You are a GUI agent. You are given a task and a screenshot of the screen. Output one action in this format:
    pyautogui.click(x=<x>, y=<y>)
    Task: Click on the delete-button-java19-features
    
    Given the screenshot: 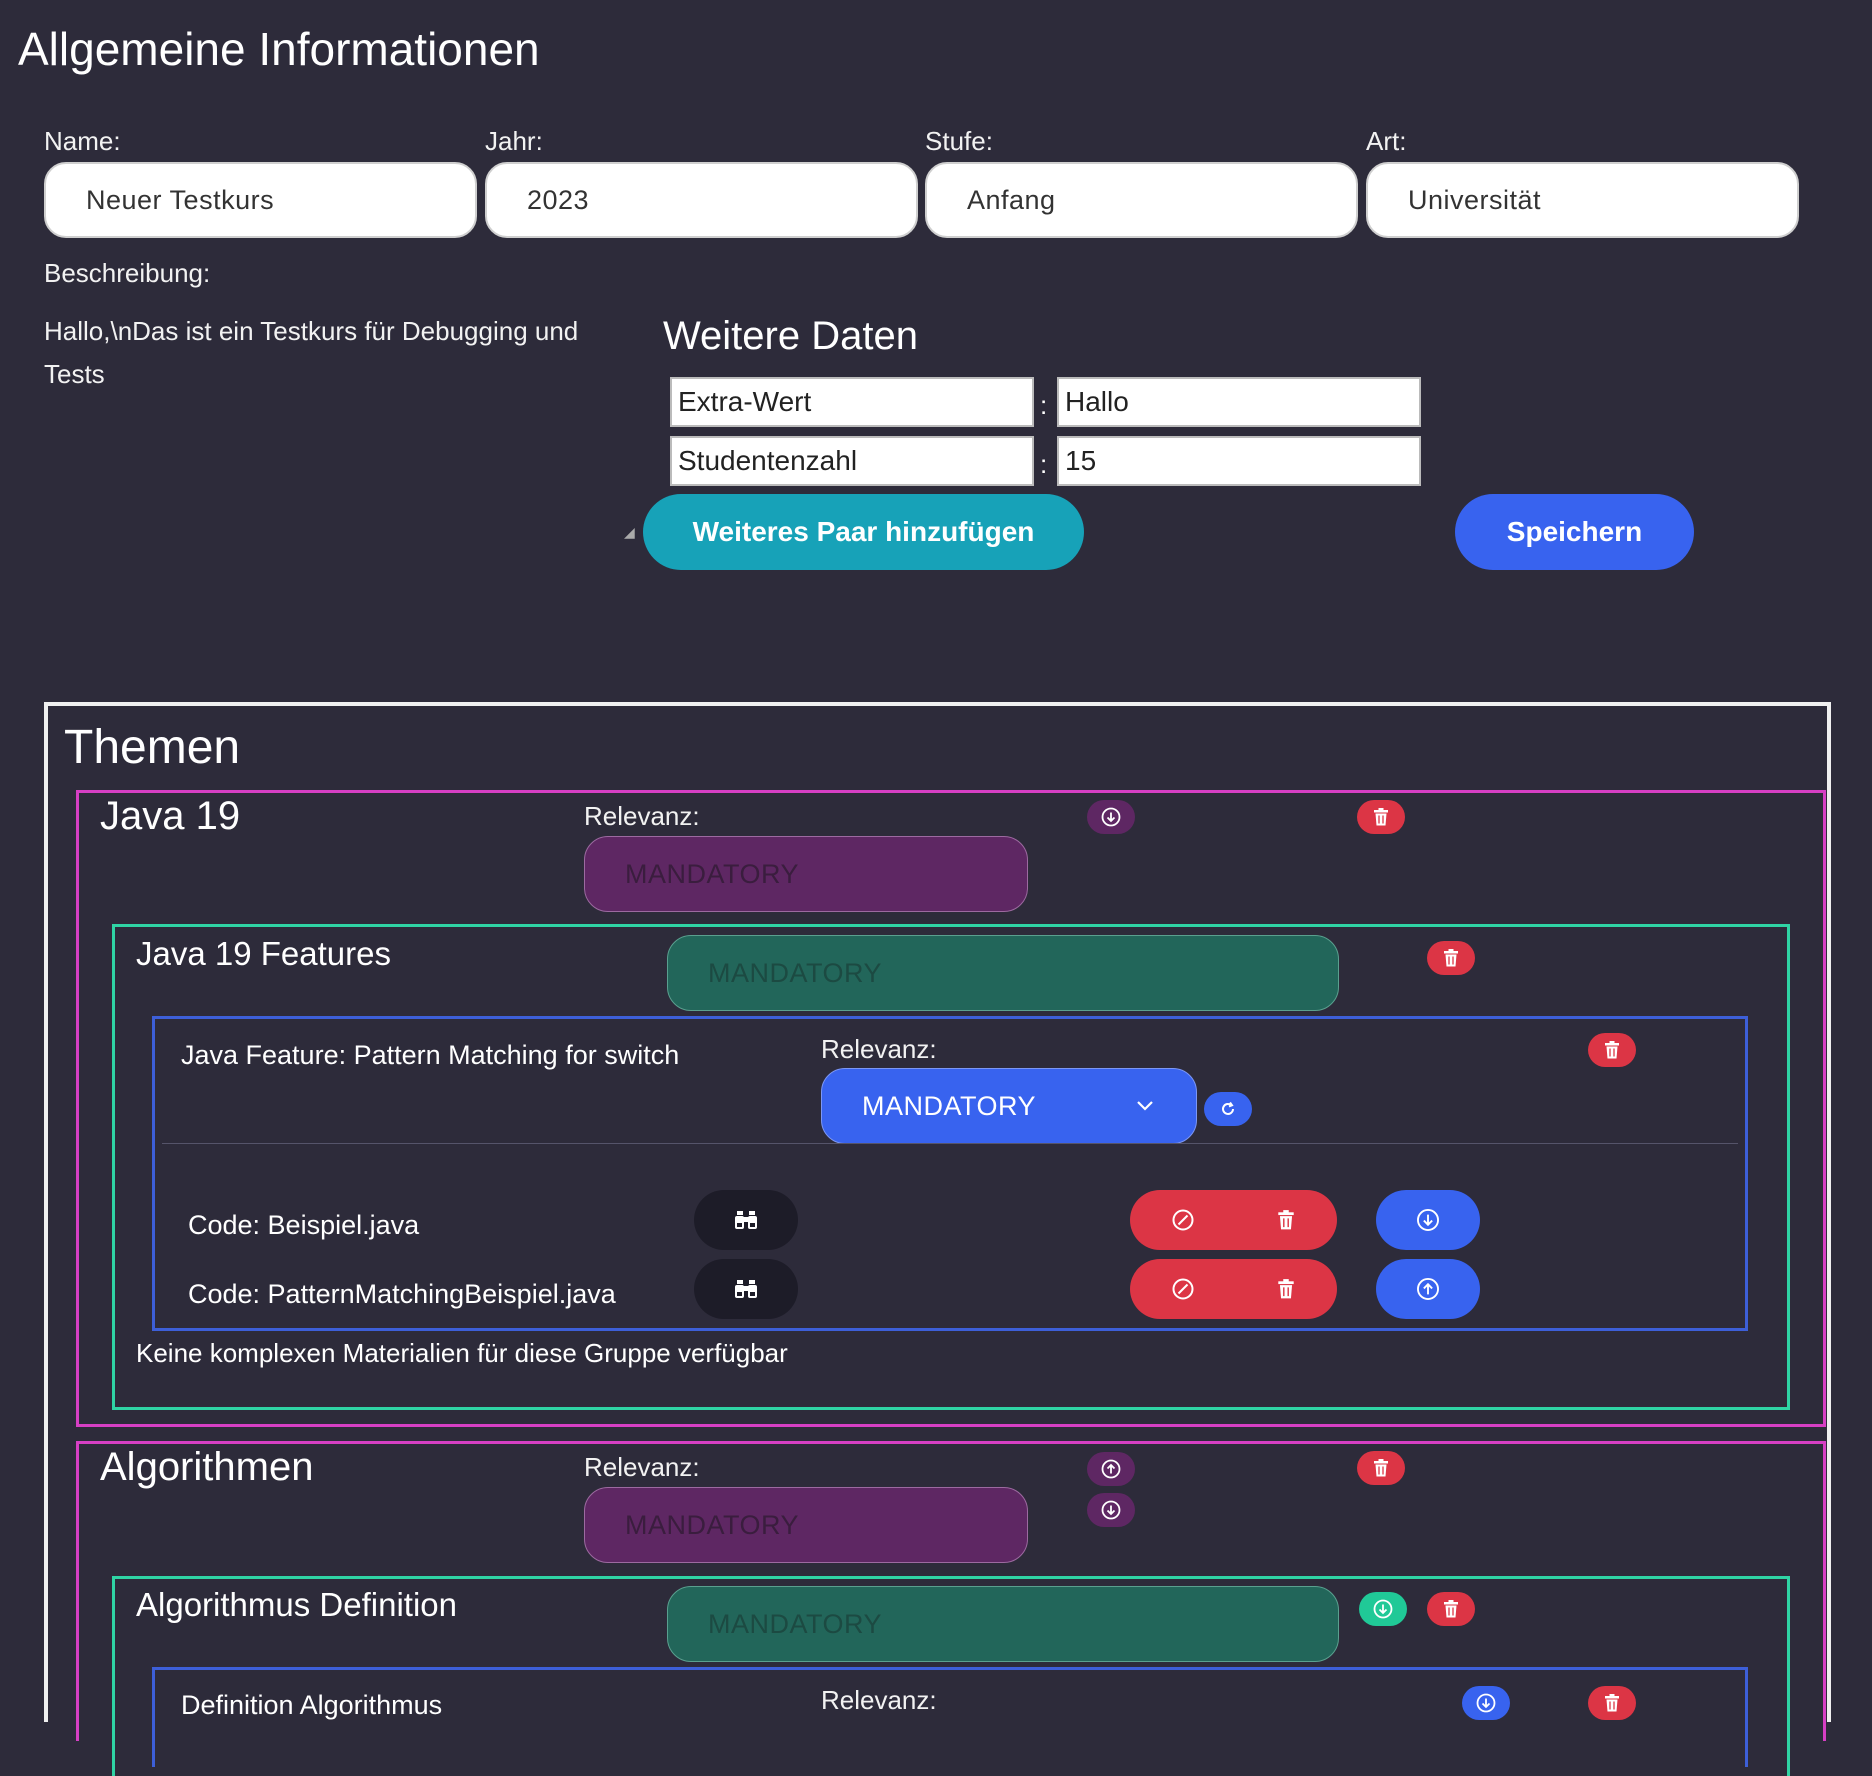 What is the action you would take?
    pyautogui.click(x=1451, y=958)
    